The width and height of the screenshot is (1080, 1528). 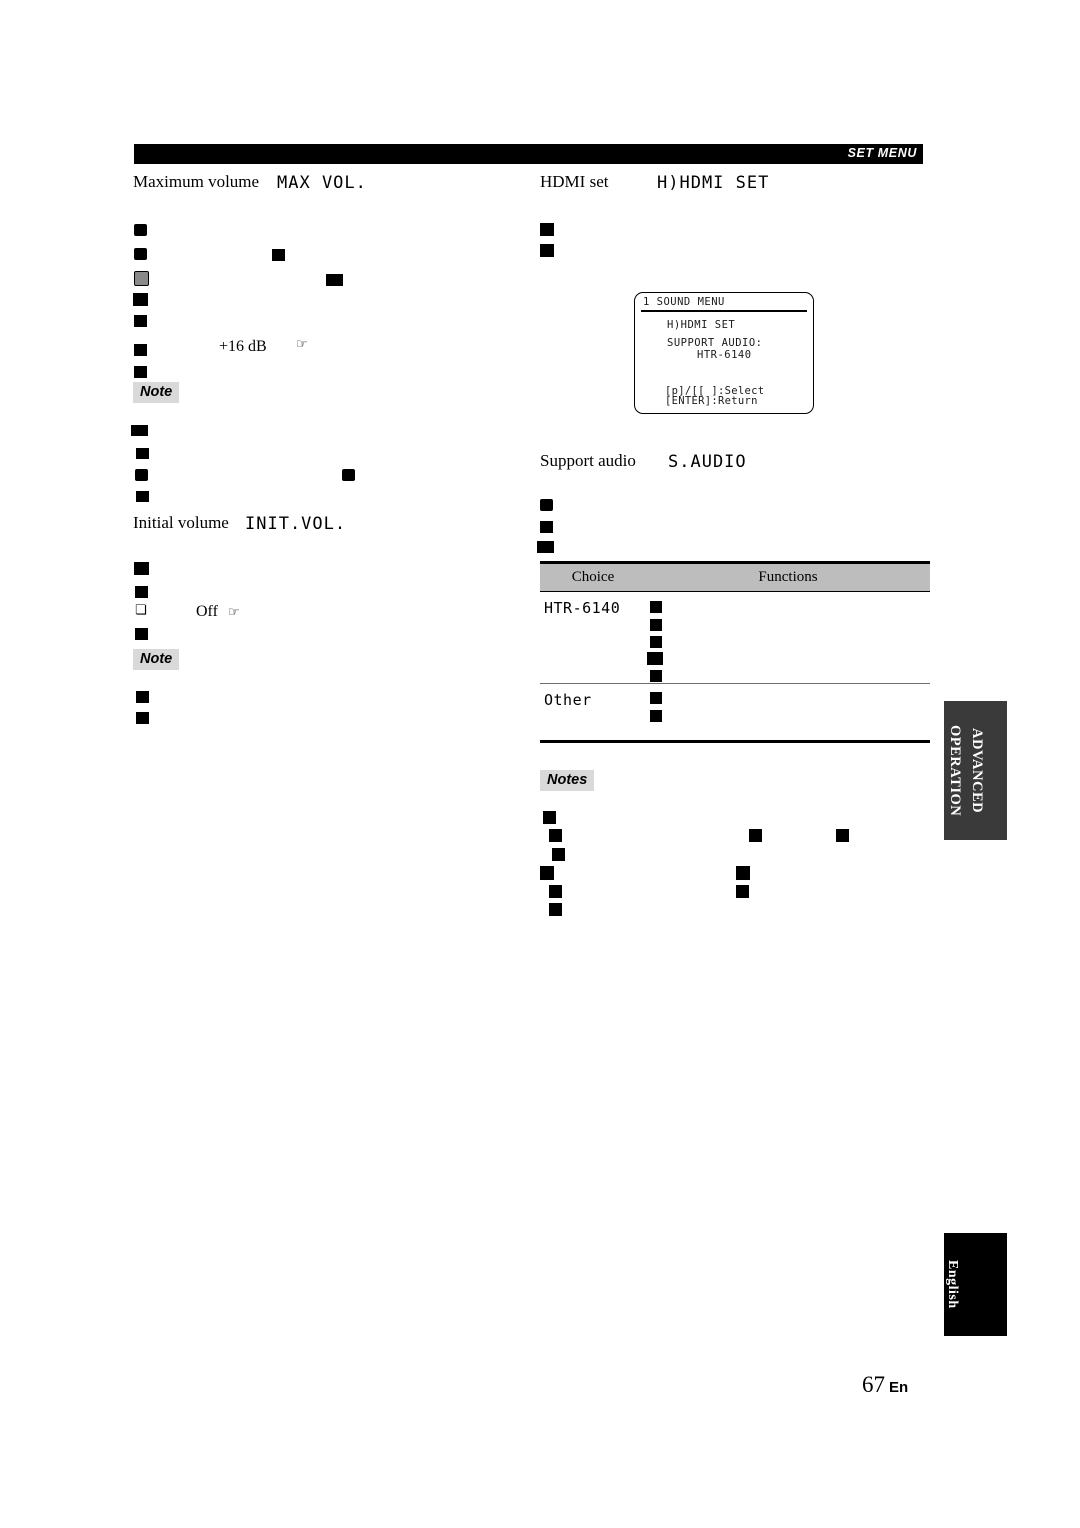 I want to click on header-label: SET MENU, so click(x=882, y=153).